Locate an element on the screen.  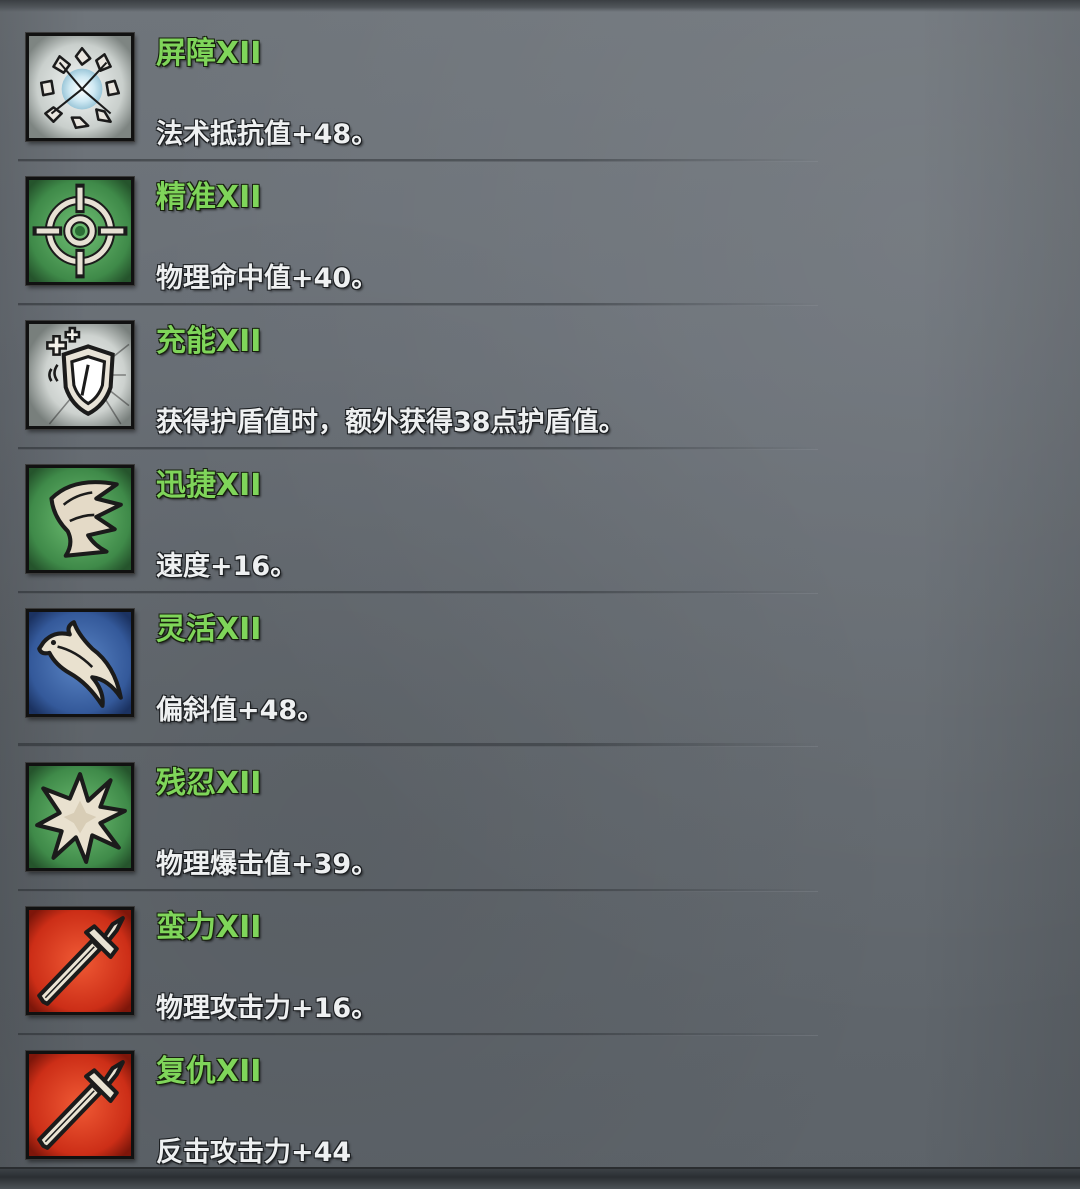
skill-row: 复仇XII 反击攻击力+44 is located at coordinates (540, 1093).